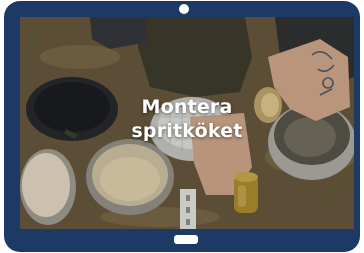  I want to click on home-button, so click(186, 239).